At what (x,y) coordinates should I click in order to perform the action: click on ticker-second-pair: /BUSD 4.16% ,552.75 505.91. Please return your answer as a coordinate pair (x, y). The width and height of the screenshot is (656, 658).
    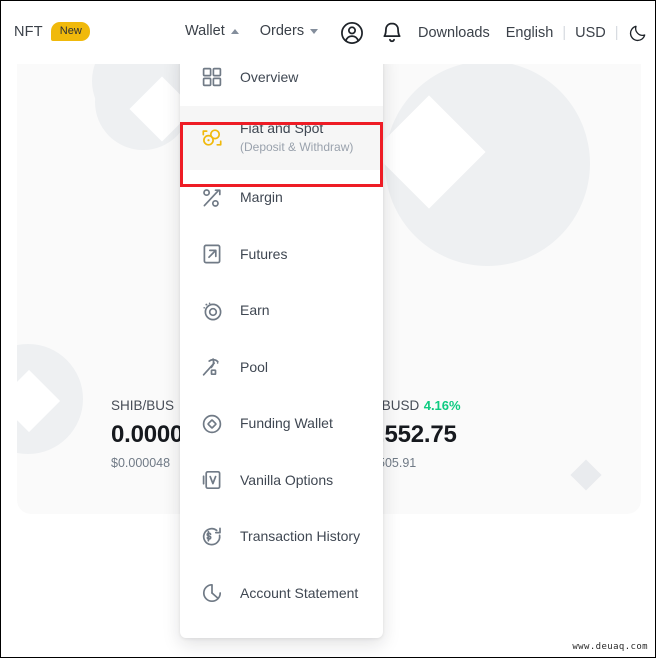
    Looking at the image, I should click on (419, 433).